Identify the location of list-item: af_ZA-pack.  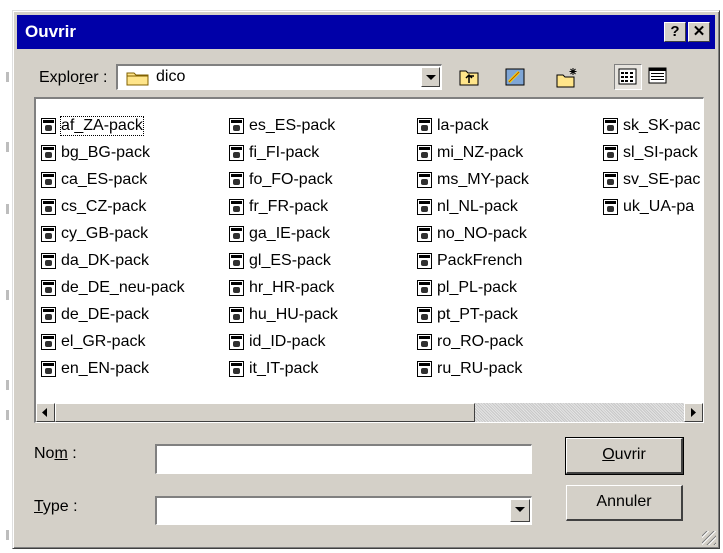
(113, 125).